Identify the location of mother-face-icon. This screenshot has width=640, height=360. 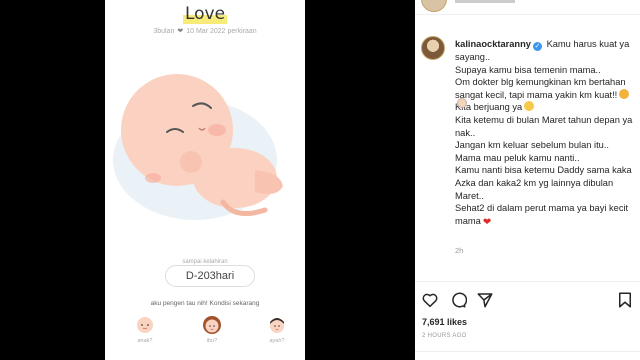
(212, 325).